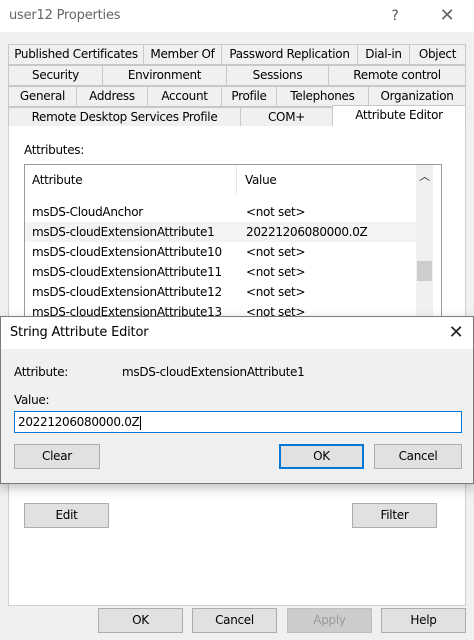 The image size is (474, 640). Describe the element at coordinates (394, 515) in the screenshot. I see `filter-button: Filter` at that location.